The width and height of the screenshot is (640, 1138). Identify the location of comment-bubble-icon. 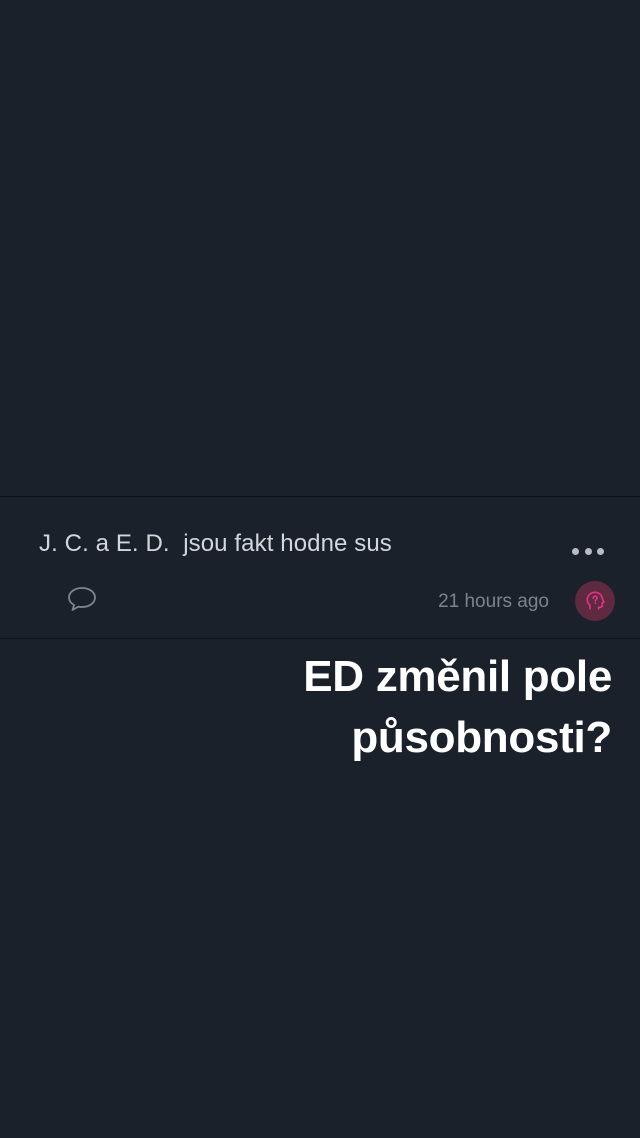
(82, 599).